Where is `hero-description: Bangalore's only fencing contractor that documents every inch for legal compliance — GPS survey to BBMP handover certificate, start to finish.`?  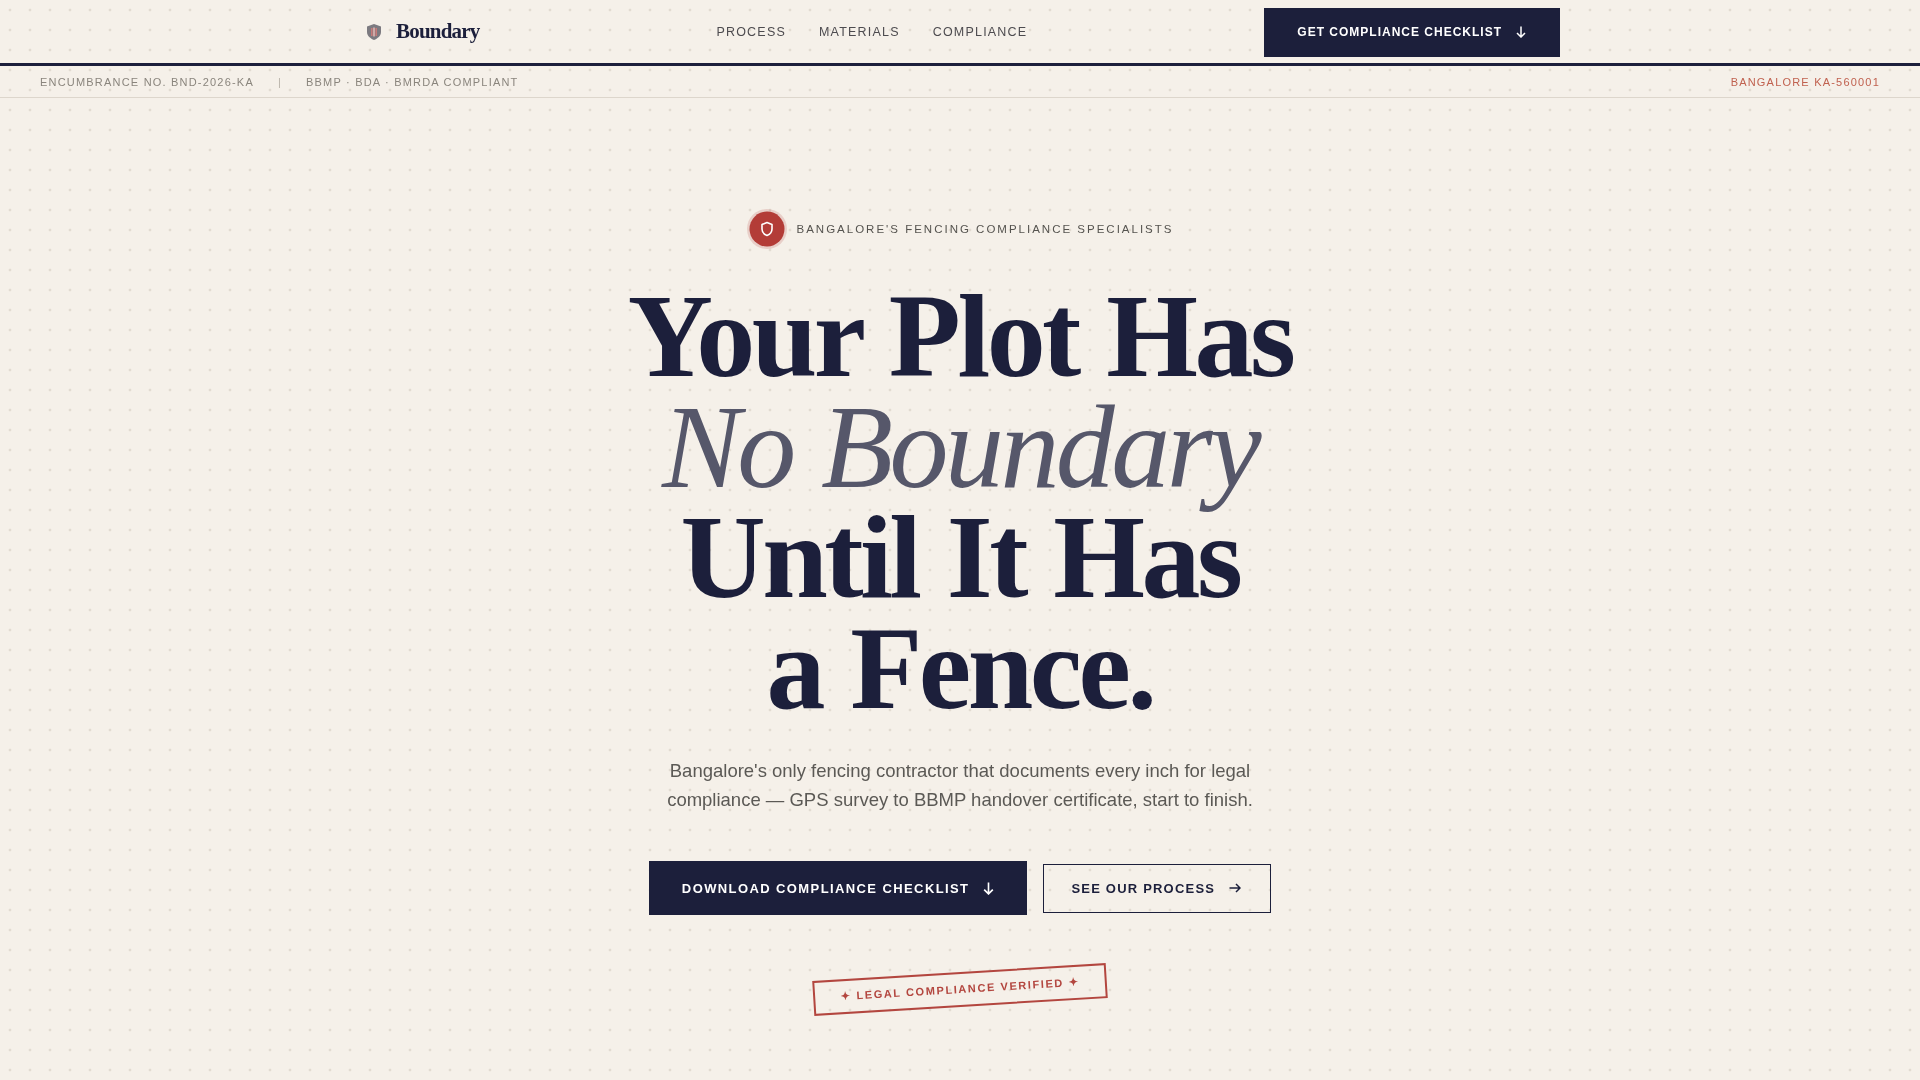
hero-description: Bangalore's only fencing contractor that documents every inch for legal compliance — GPS survey to BBMP handover certificate, start to finish. is located at coordinates (960, 785).